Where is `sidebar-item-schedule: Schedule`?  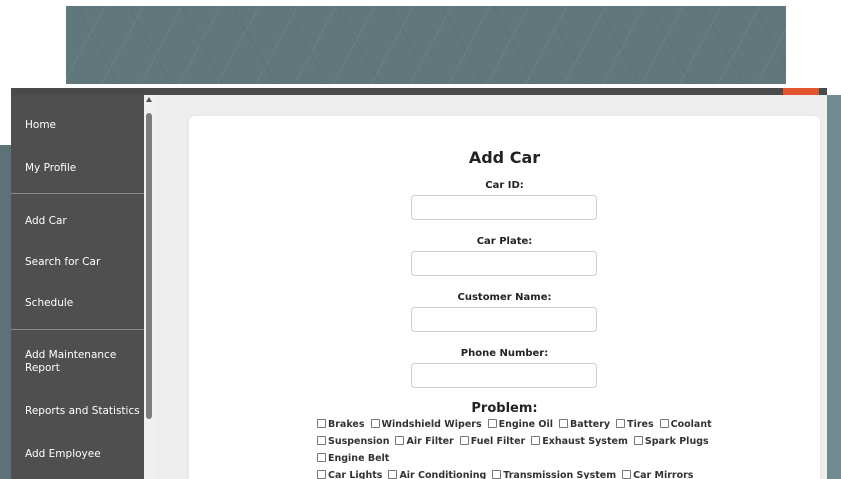
sidebar-item-schedule: Schedule is located at coordinates (77, 303).